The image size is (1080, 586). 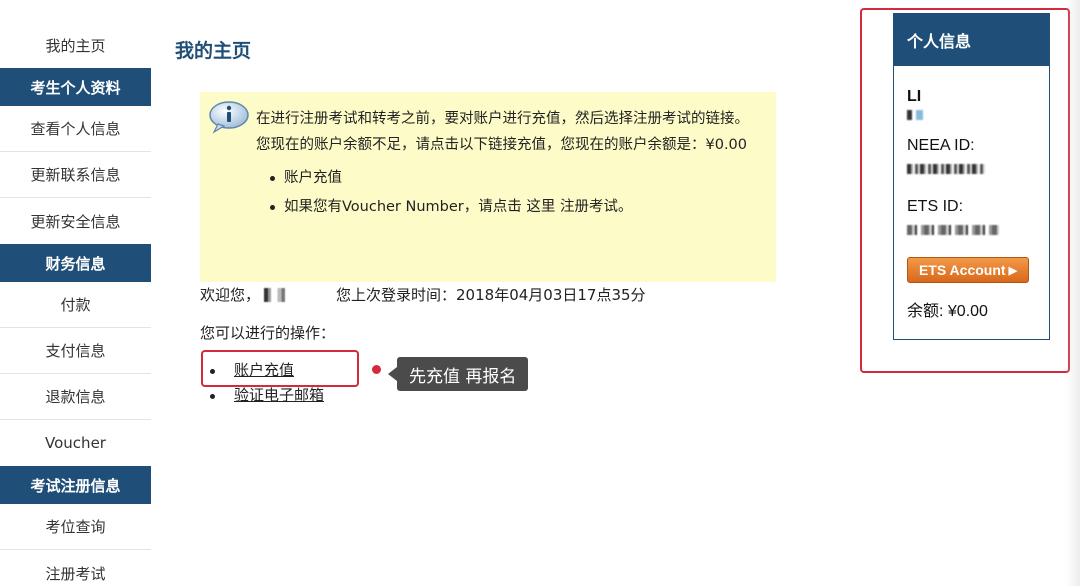 I want to click on sidebar-item-refund-info: 退款信息, so click(x=75, y=397).